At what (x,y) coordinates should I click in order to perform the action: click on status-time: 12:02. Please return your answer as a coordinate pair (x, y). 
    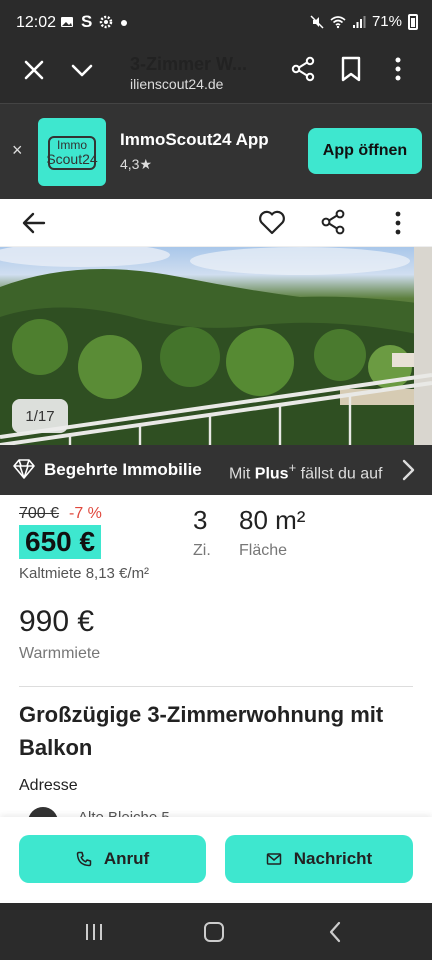
    Looking at the image, I should click on (36, 22).